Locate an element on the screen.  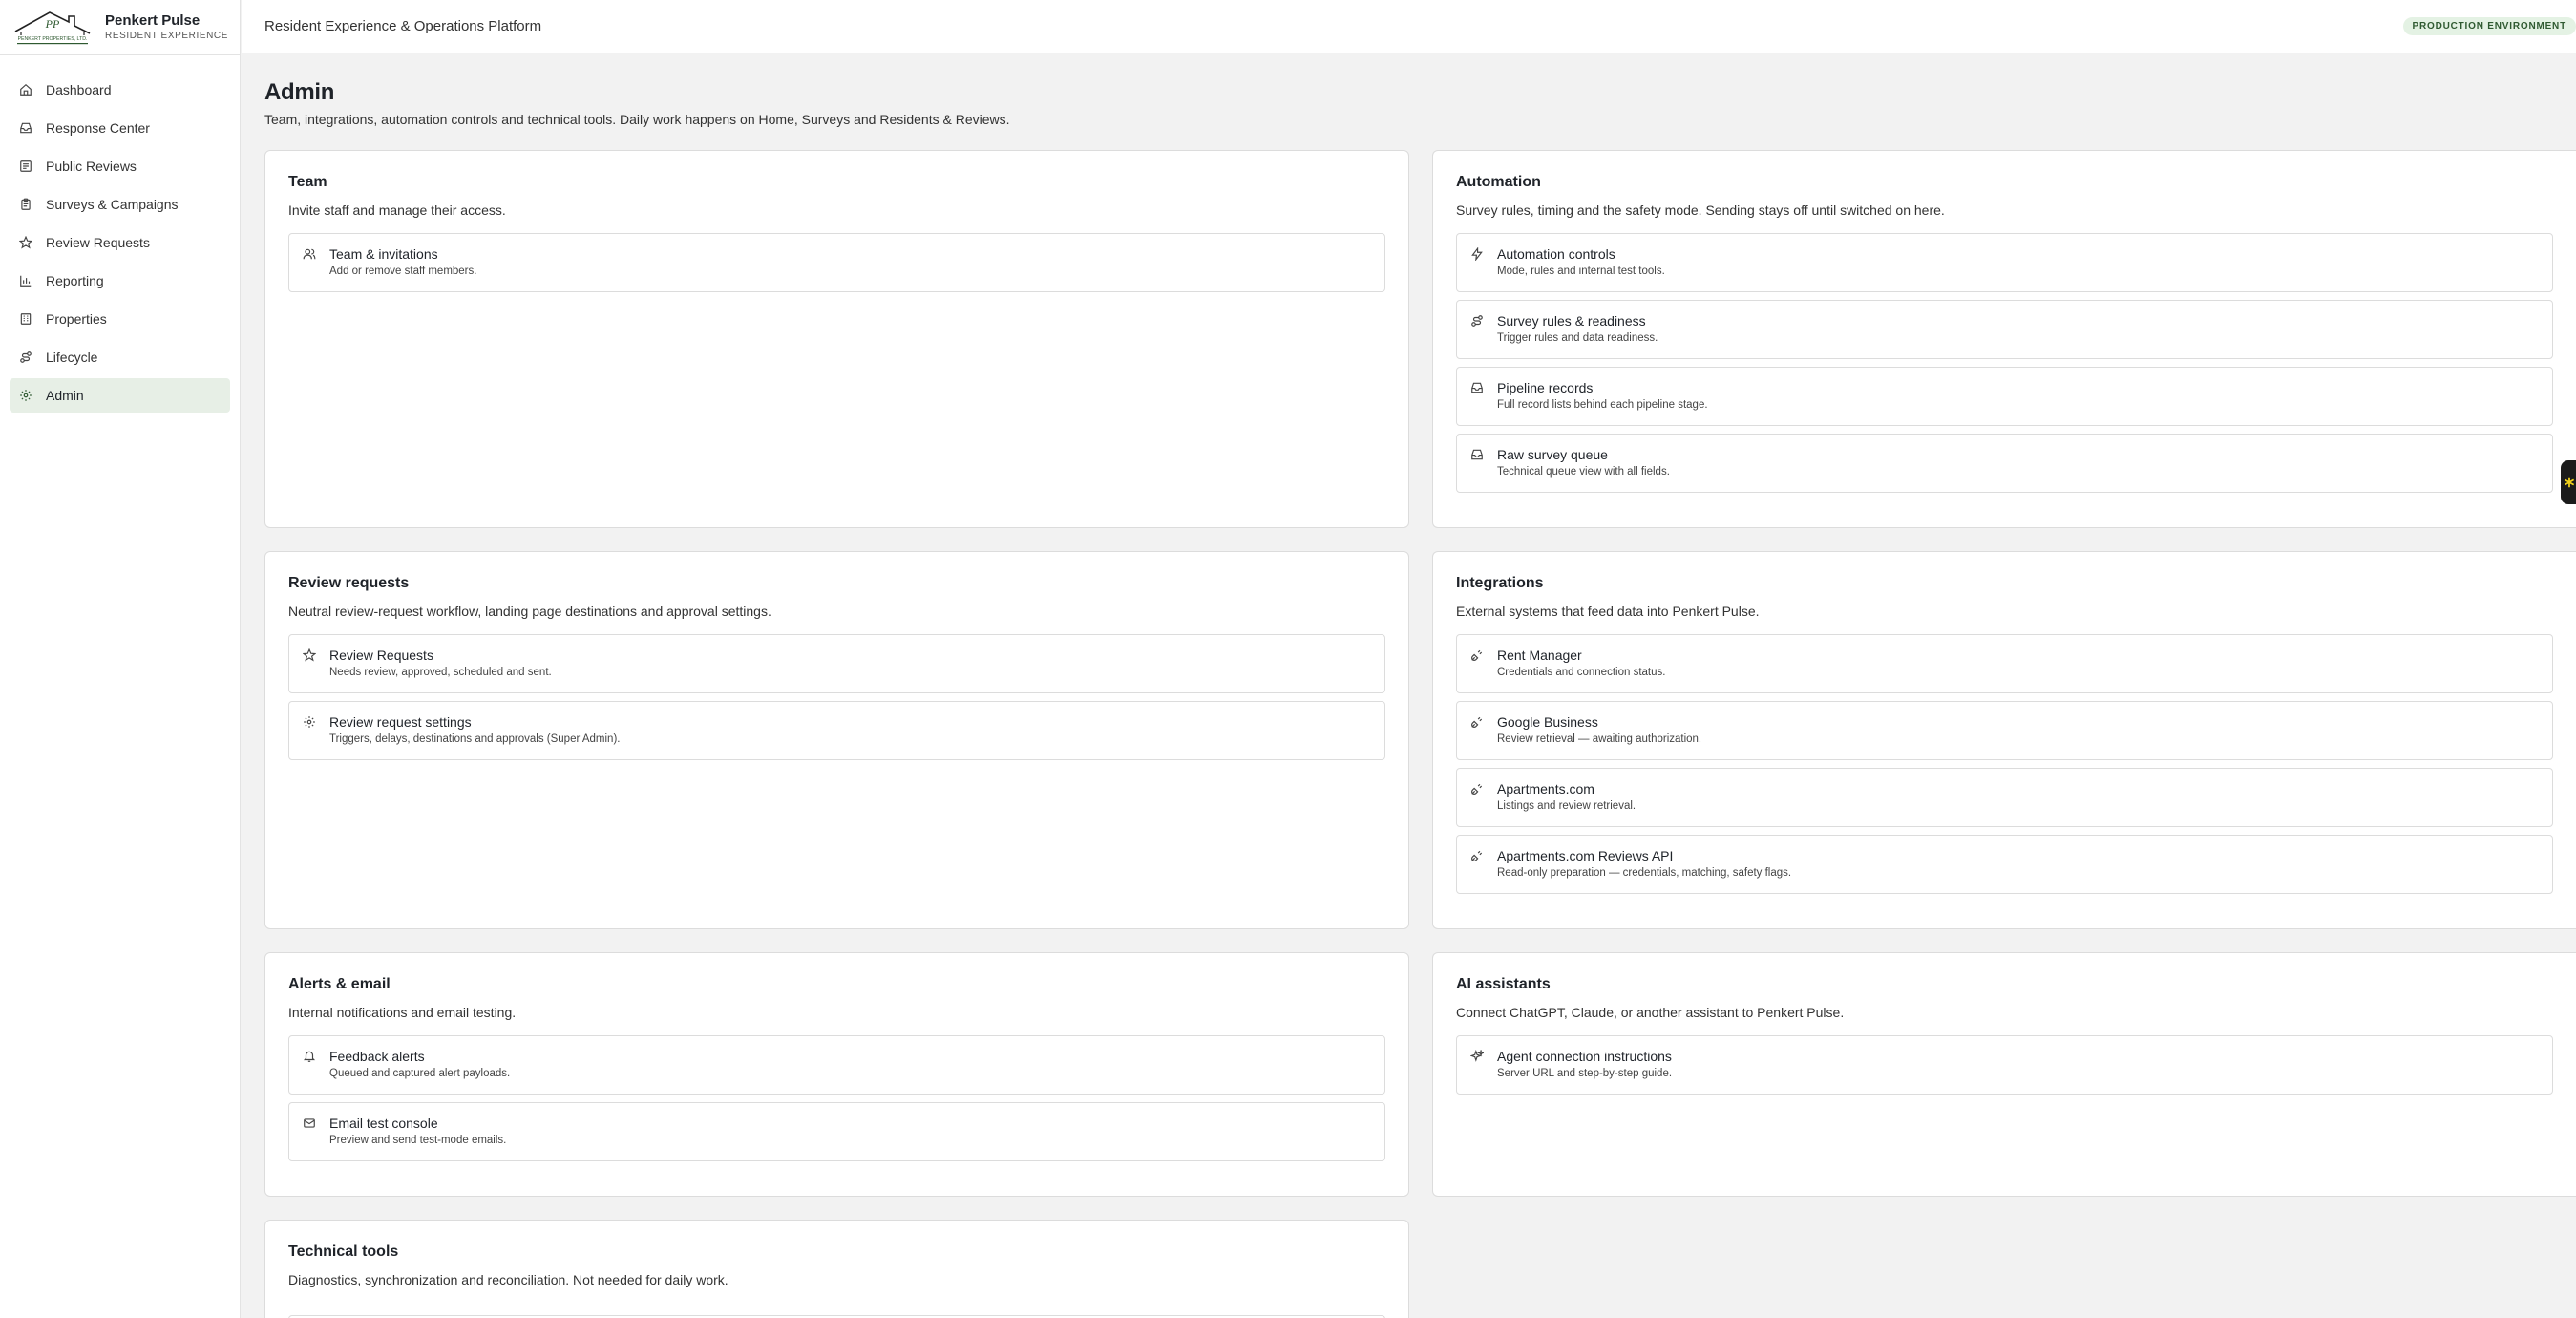
item-title: Apartments.com Reviews API is located at coordinates (1585, 855).